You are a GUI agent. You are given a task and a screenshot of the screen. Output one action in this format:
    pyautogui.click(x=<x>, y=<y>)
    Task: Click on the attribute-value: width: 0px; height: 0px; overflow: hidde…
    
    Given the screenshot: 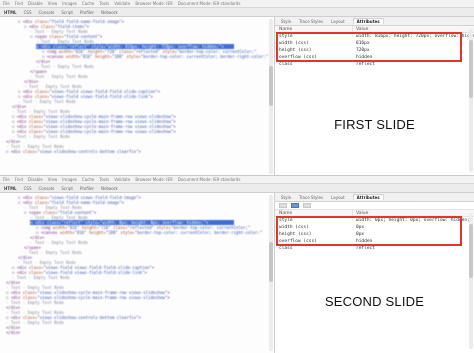 What is the action you would take?
    pyautogui.click(x=413, y=220)
    